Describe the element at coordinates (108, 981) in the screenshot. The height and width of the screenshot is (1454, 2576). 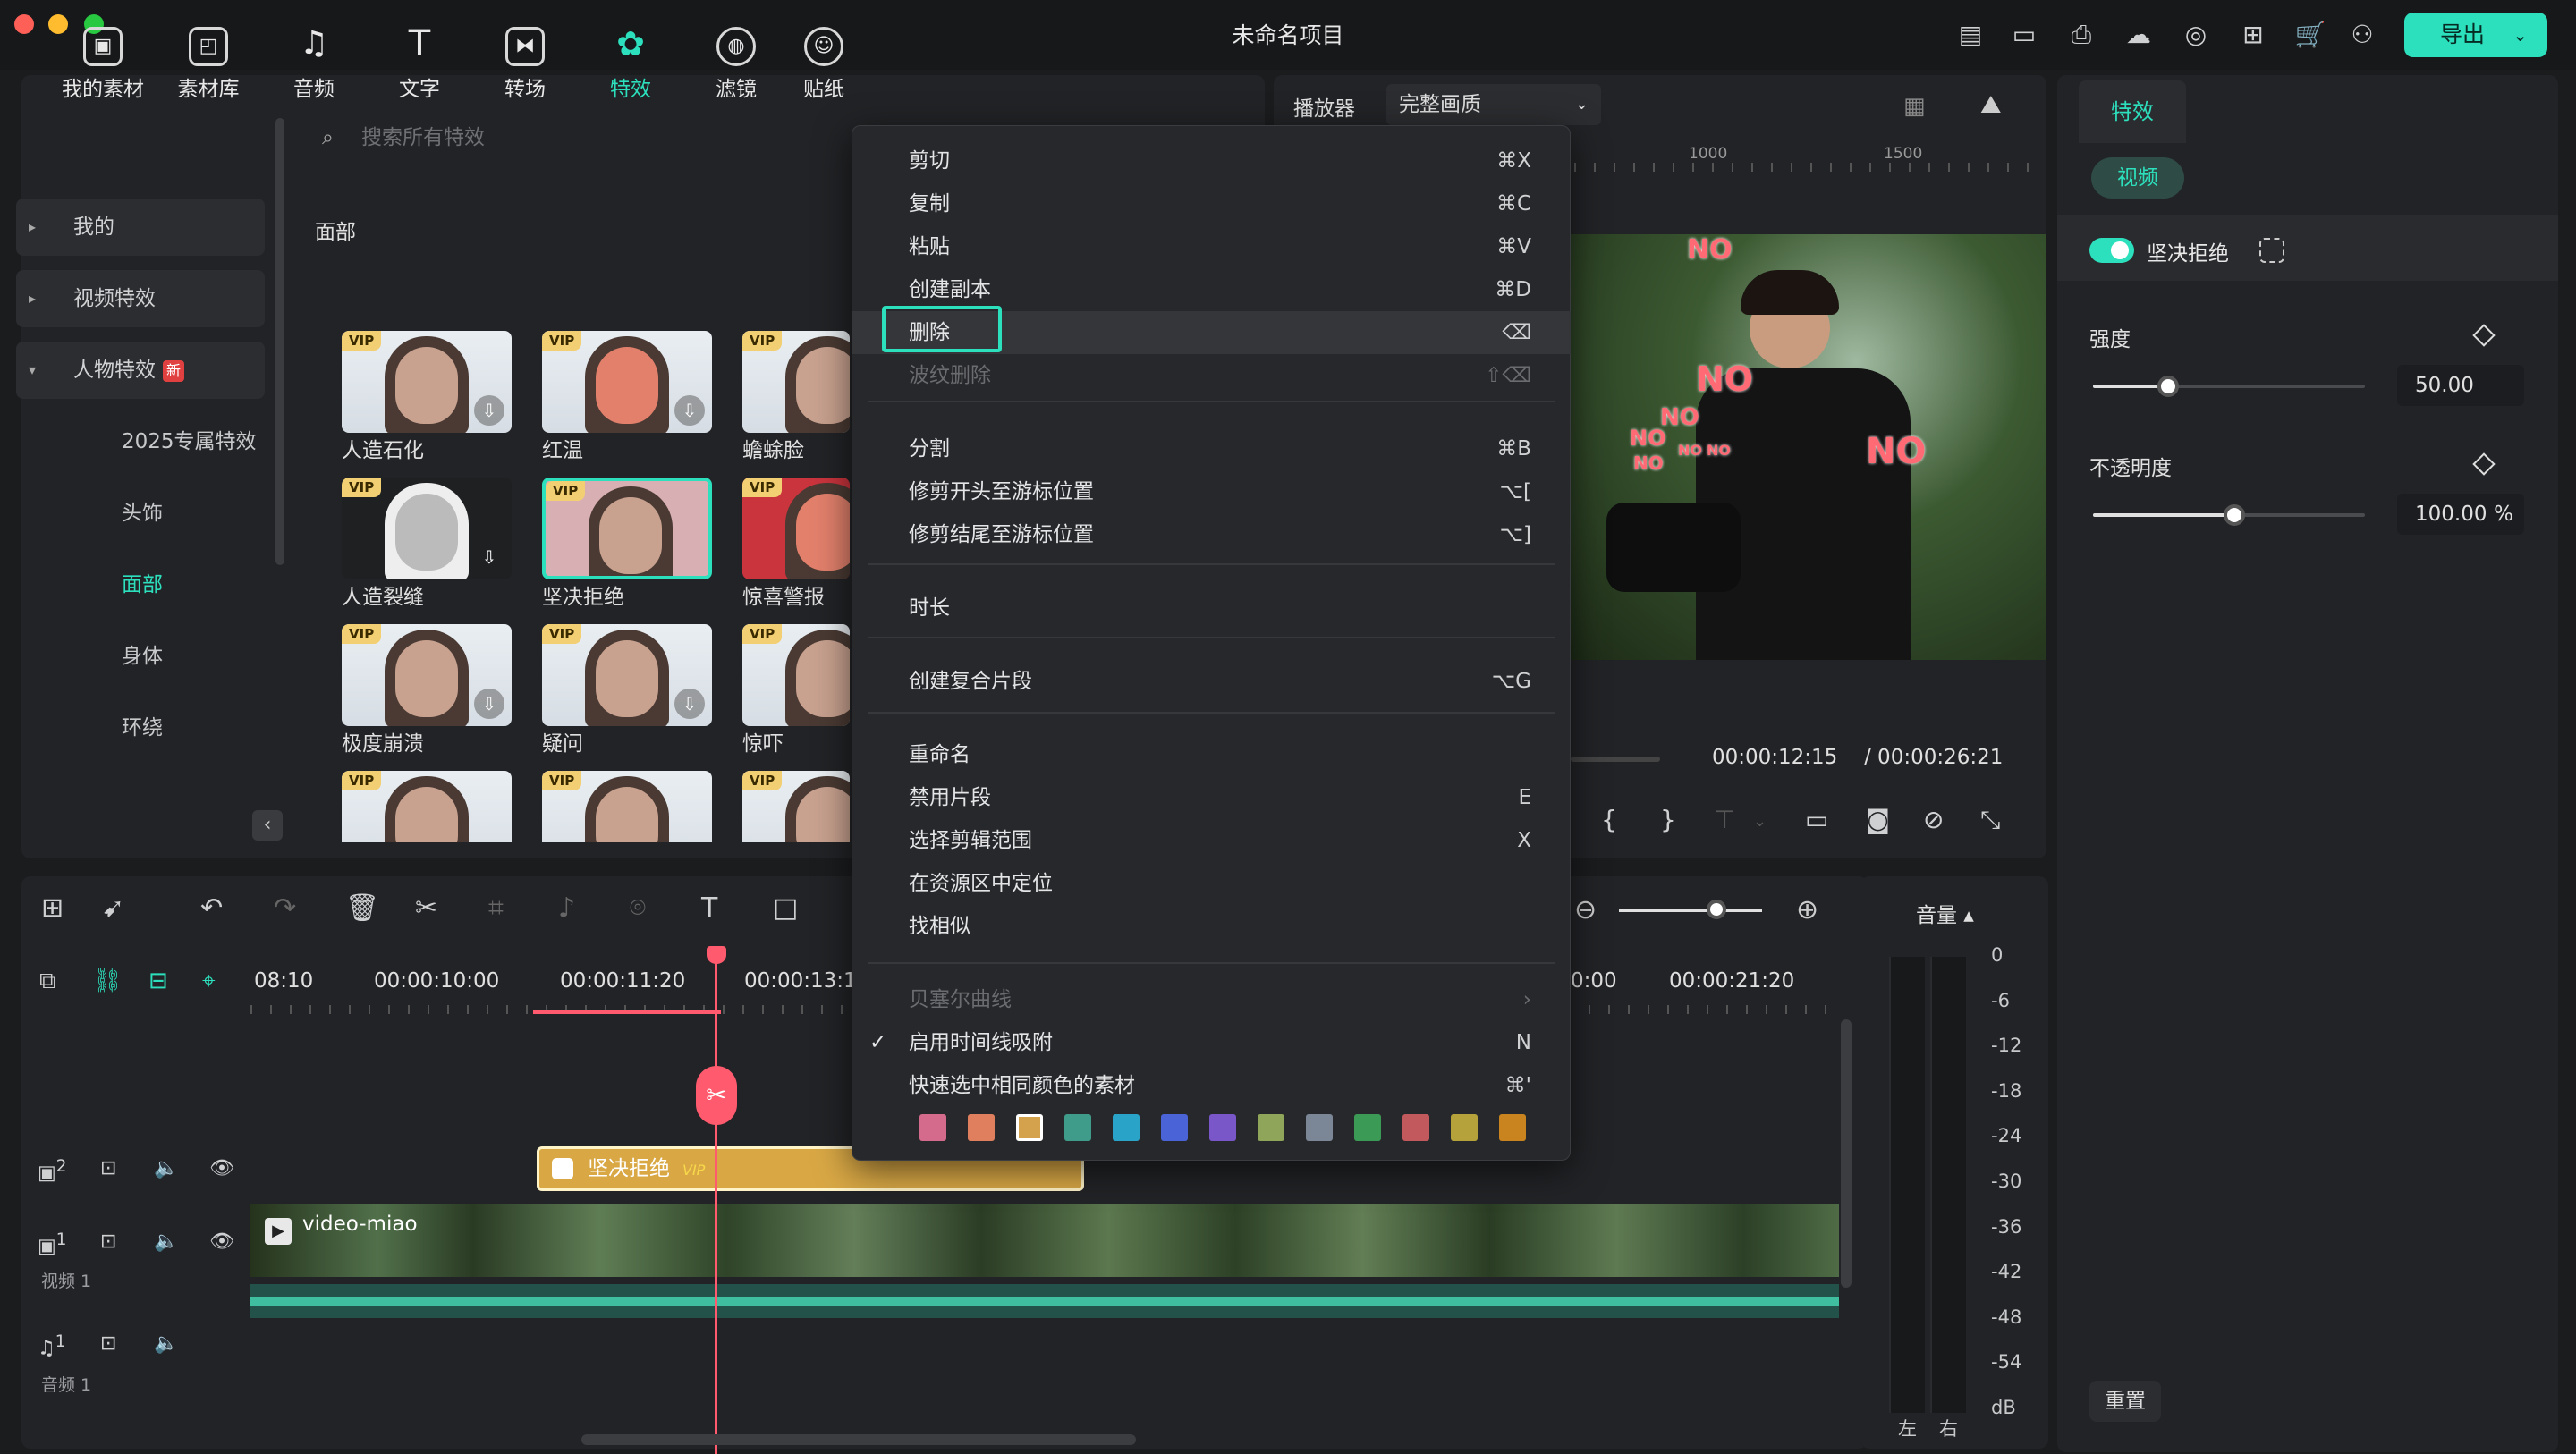
I see `link-icon: ⛓` at that location.